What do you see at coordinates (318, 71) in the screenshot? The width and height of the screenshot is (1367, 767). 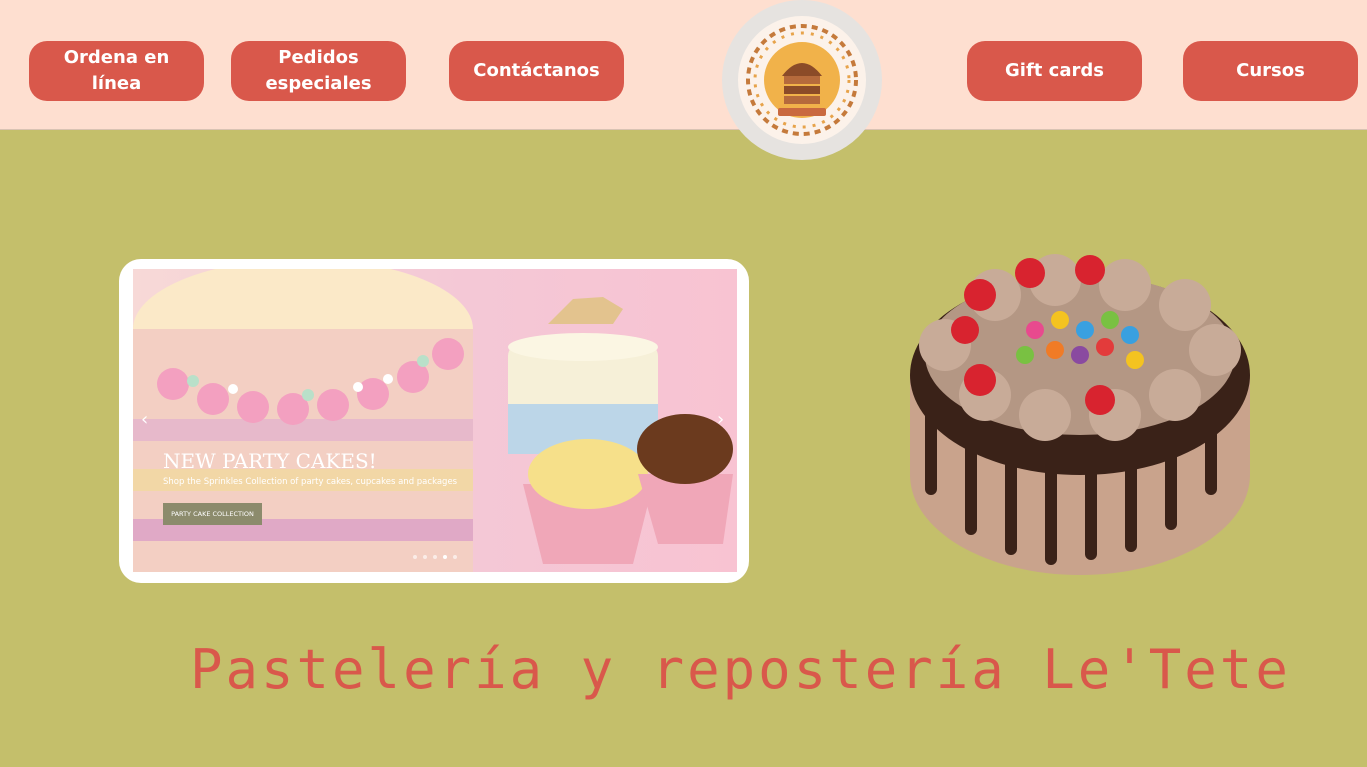 I see `special-orders-button: Pedidos especiales` at bounding box center [318, 71].